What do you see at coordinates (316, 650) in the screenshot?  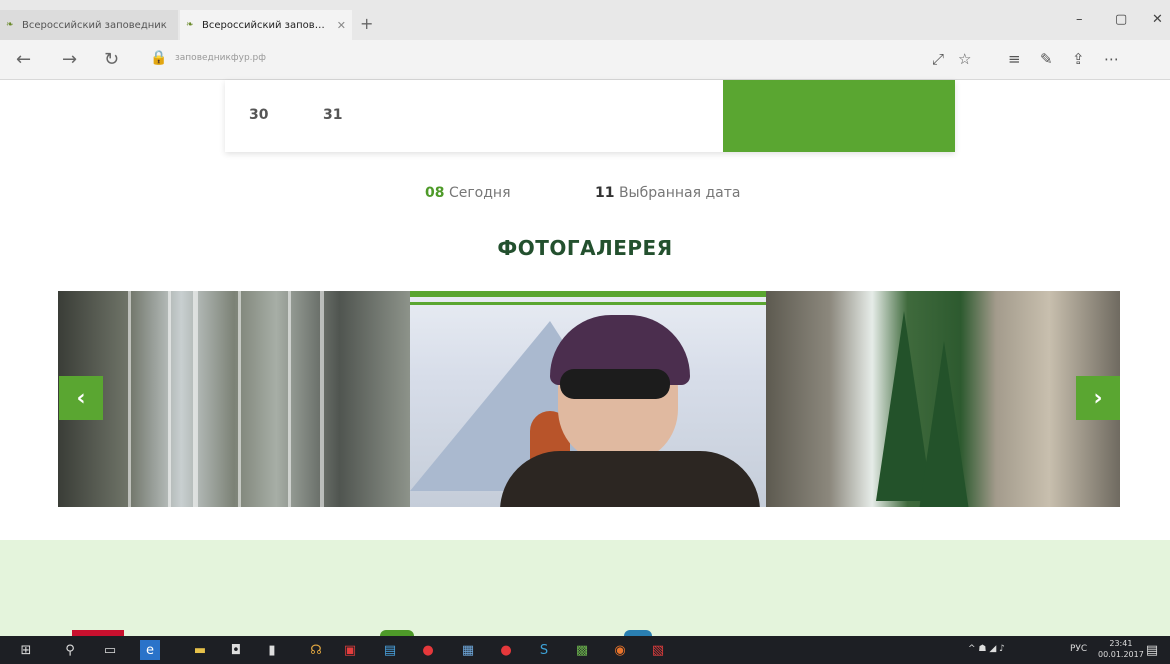 I see `headphones-icon: ☊` at bounding box center [316, 650].